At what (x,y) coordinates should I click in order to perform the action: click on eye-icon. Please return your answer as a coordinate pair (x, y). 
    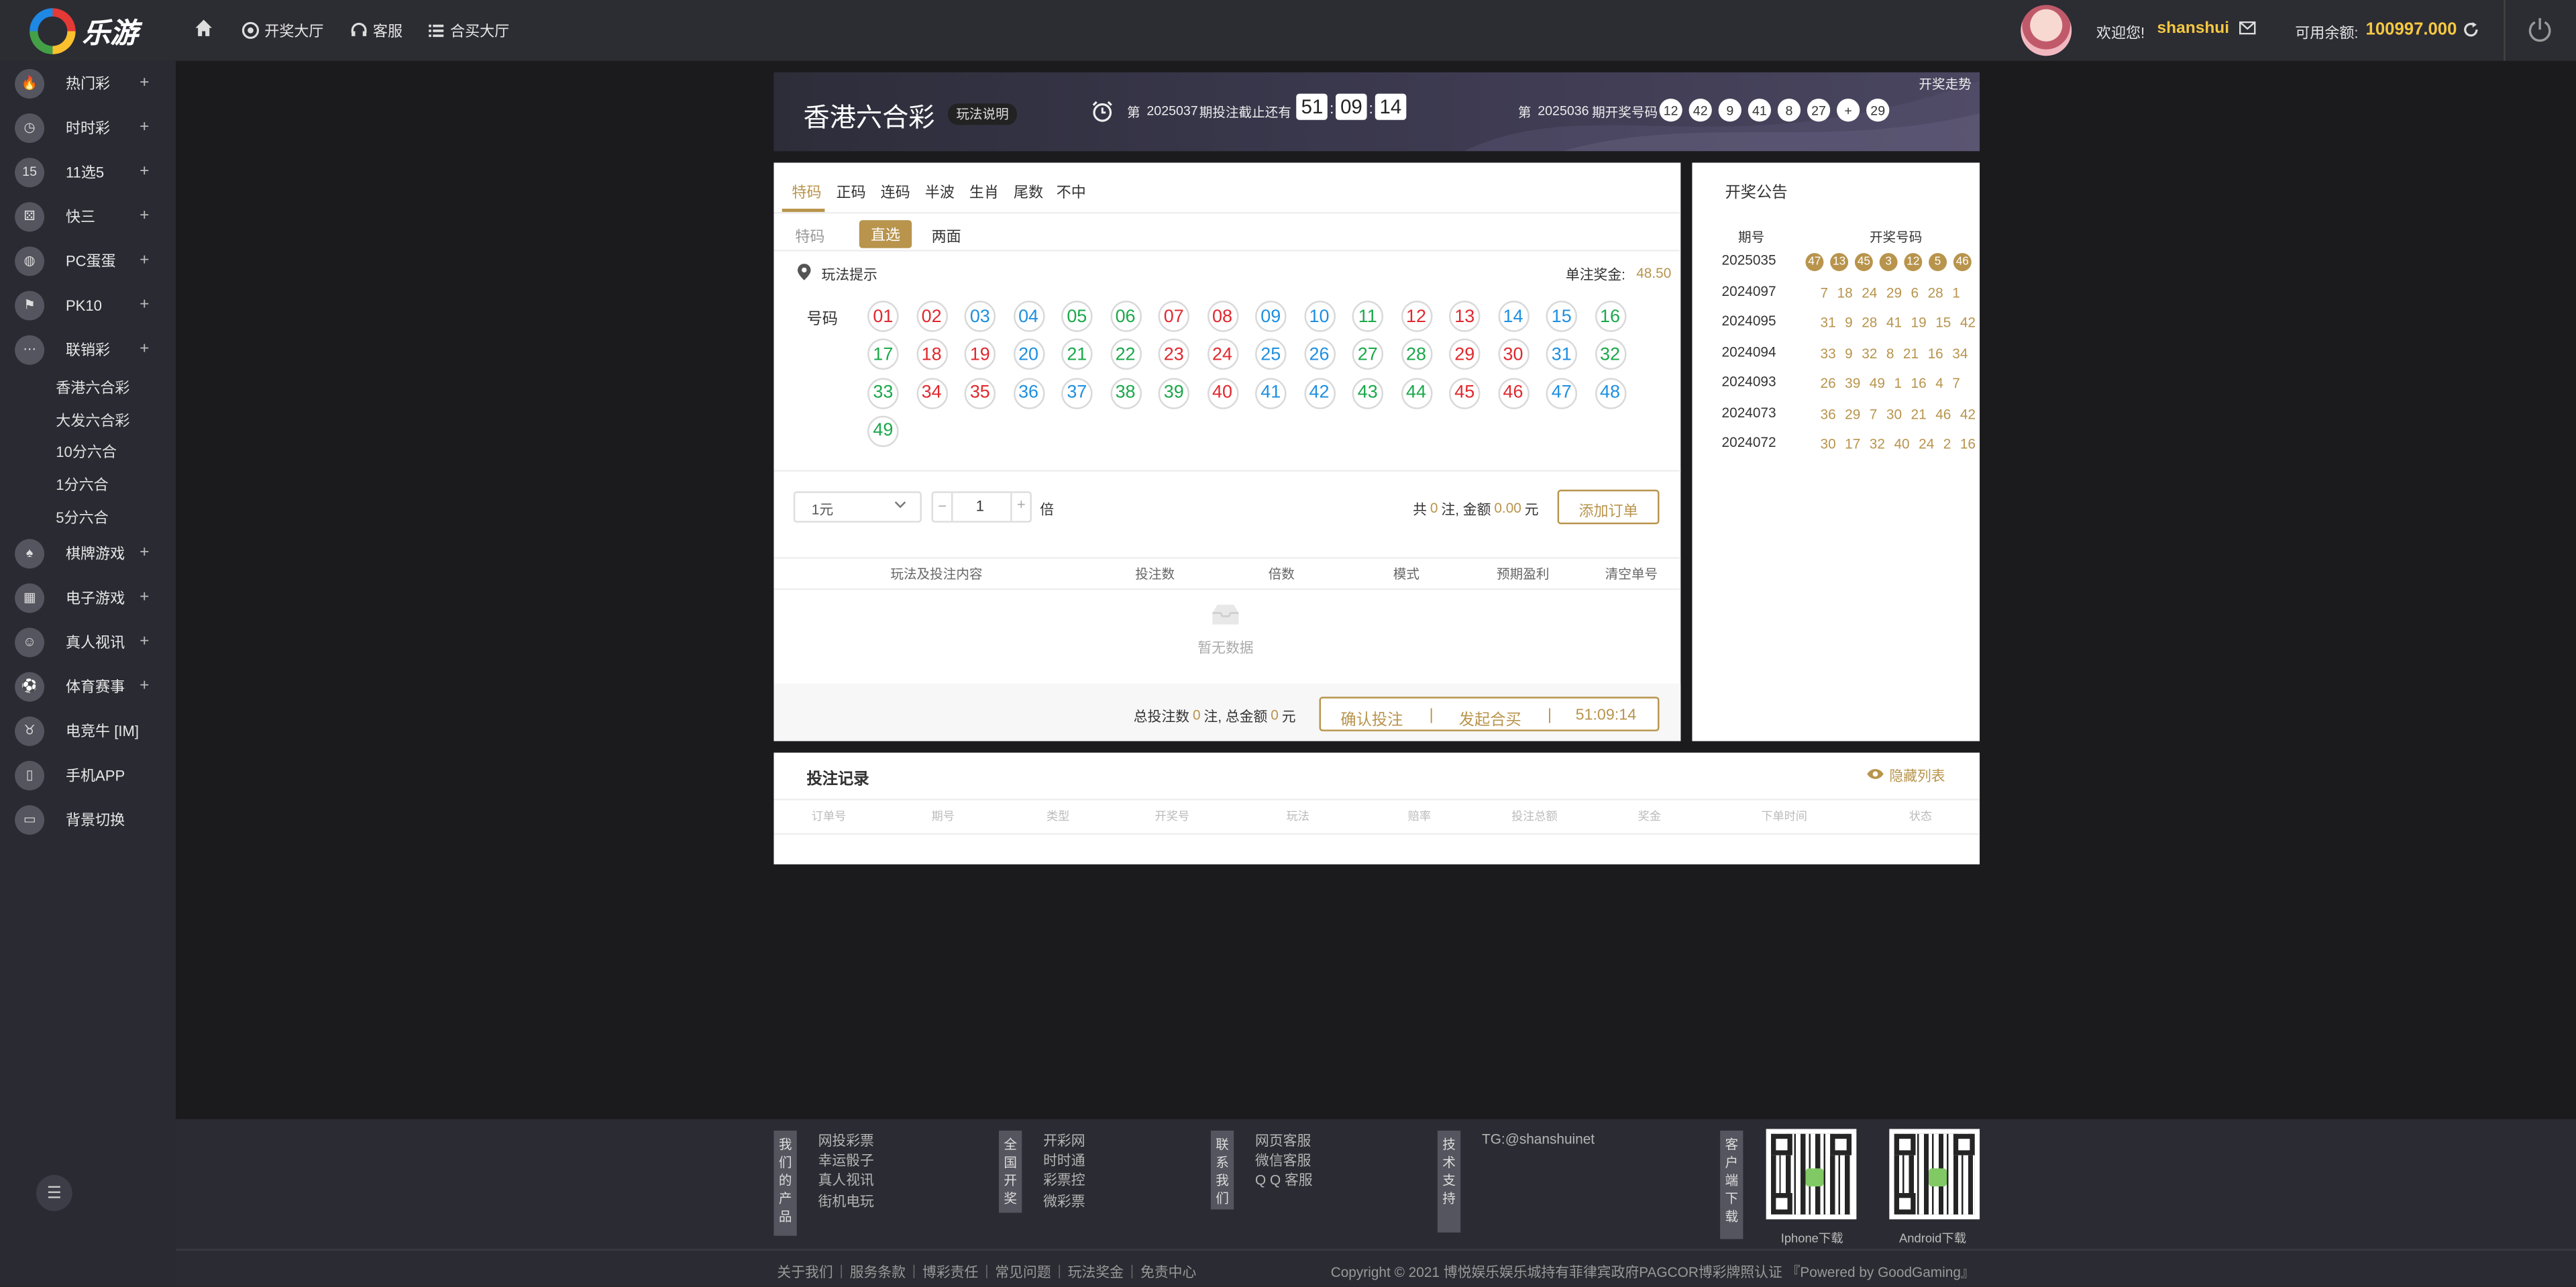
    Looking at the image, I should click on (1875, 776).